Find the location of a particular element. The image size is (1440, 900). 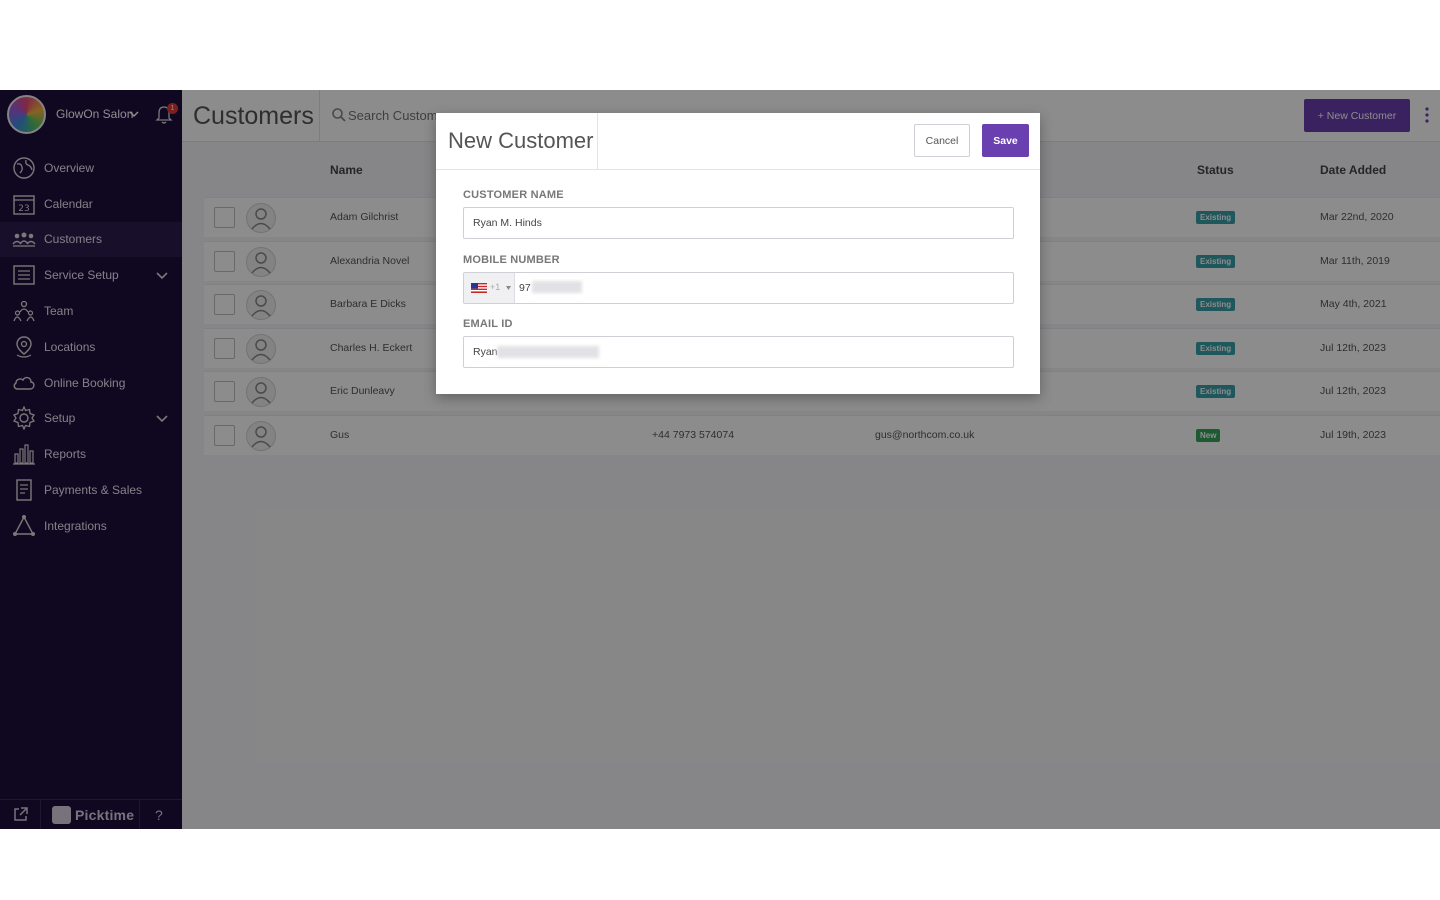

us-flag-icon is located at coordinates (479, 288).